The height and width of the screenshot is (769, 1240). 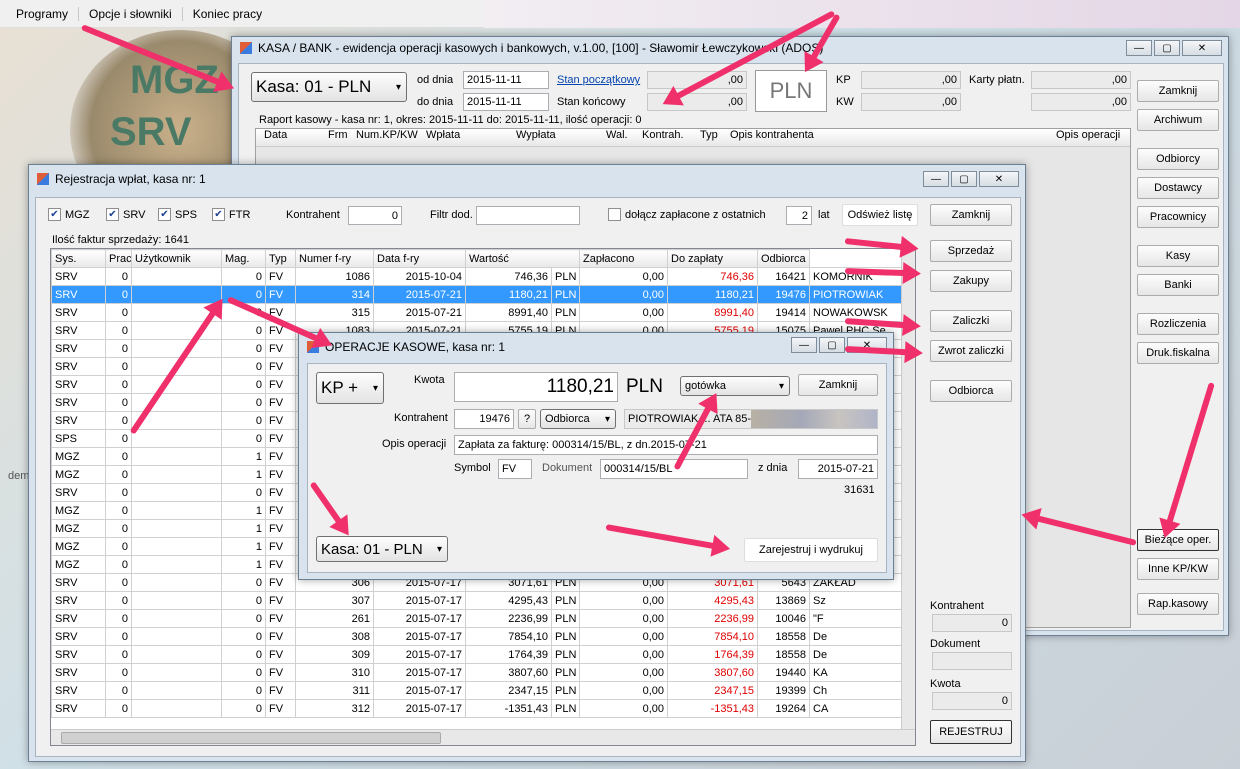 I want to click on op-kasa-select: Kasa: 01 - PLN, so click(x=382, y=549).